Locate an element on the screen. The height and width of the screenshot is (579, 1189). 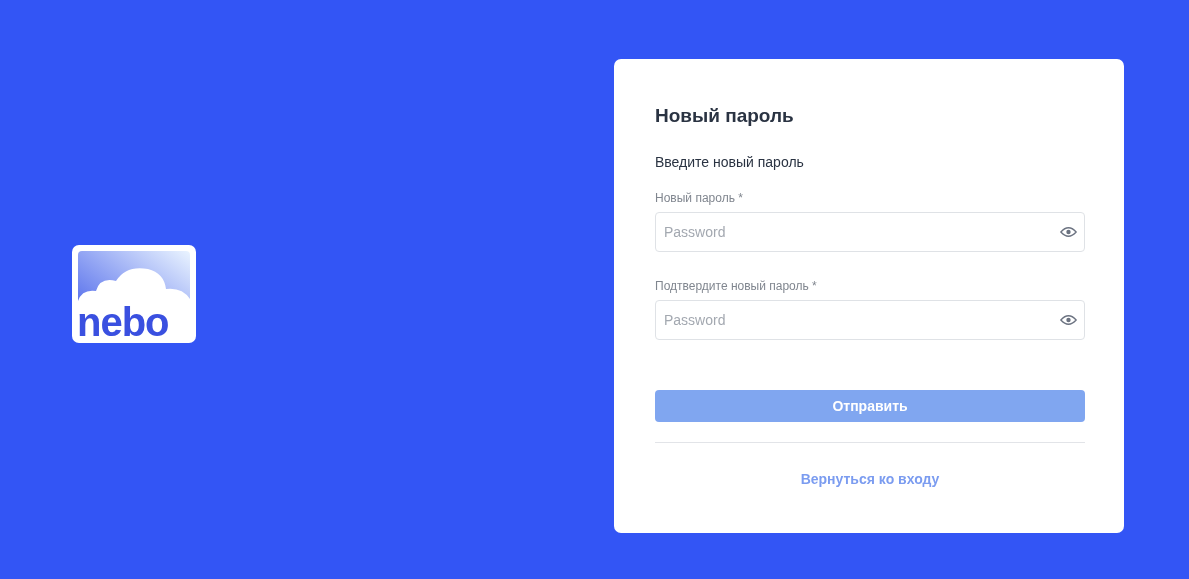
form-title: Новый пароль is located at coordinates (725, 116).